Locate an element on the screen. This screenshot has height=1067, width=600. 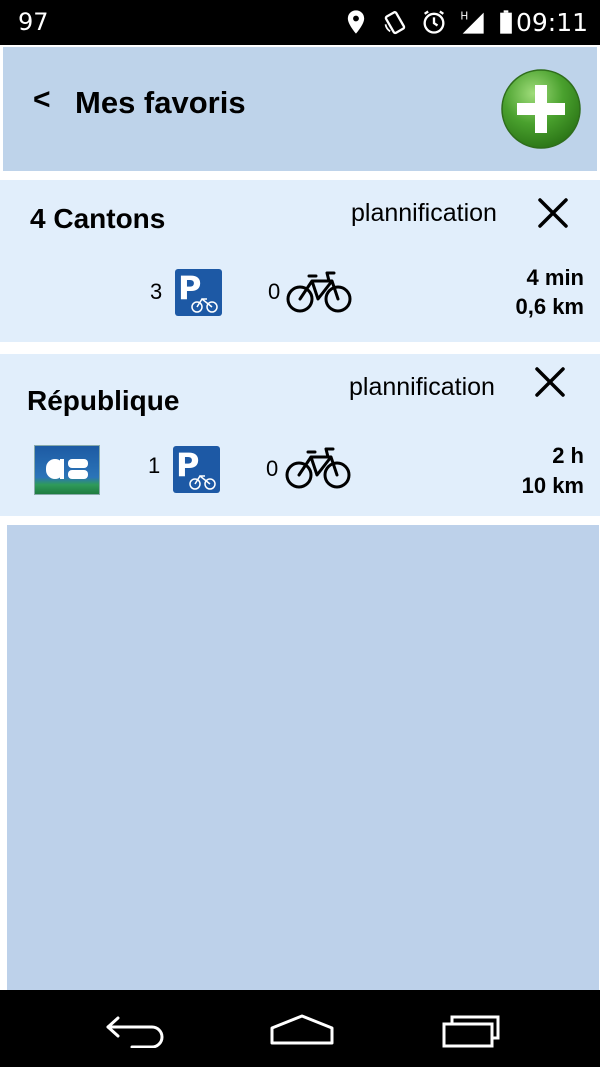
travel-duration: 4 min is located at coordinates (555, 277).